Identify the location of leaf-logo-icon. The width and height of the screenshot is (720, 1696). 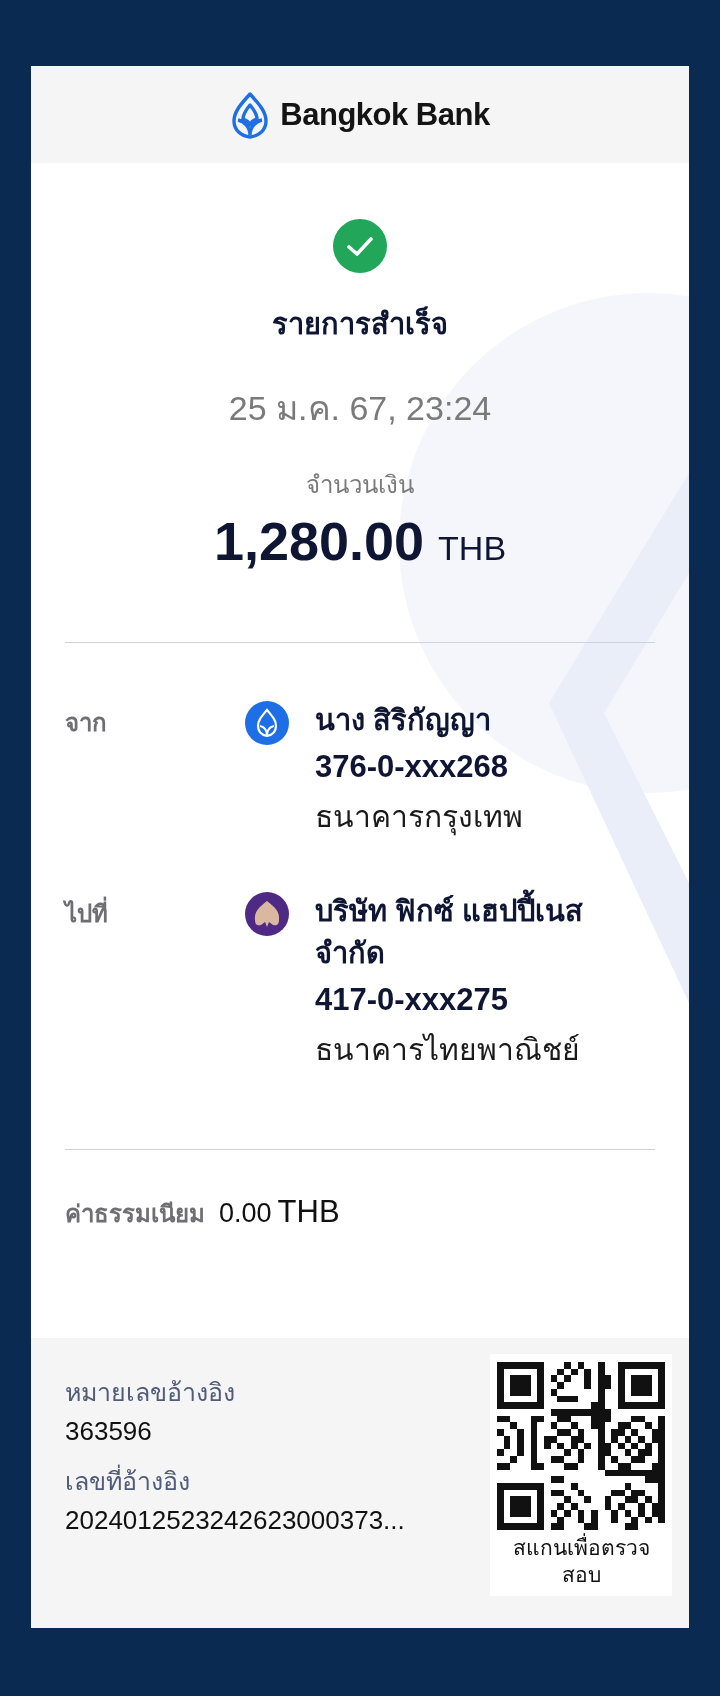
(250, 114).